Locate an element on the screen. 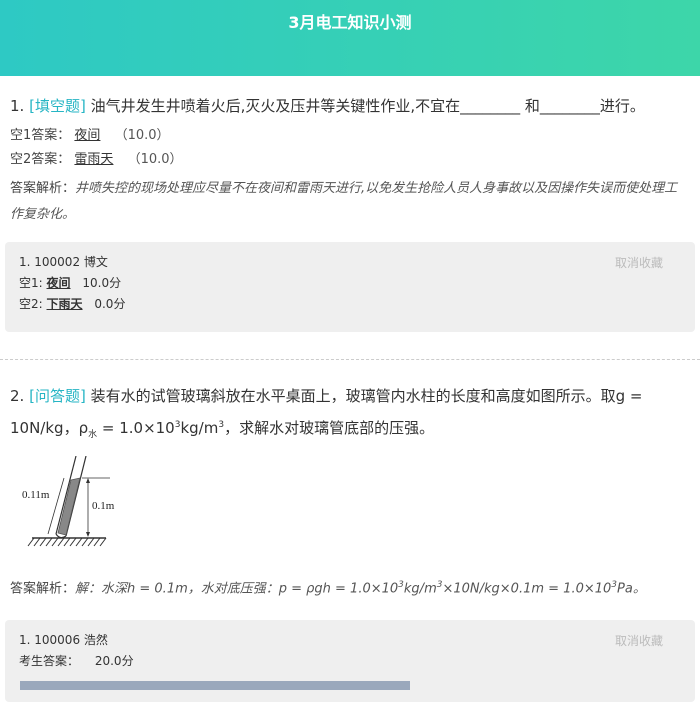  analysis-text-d: Pa。 is located at coordinates (631, 589).